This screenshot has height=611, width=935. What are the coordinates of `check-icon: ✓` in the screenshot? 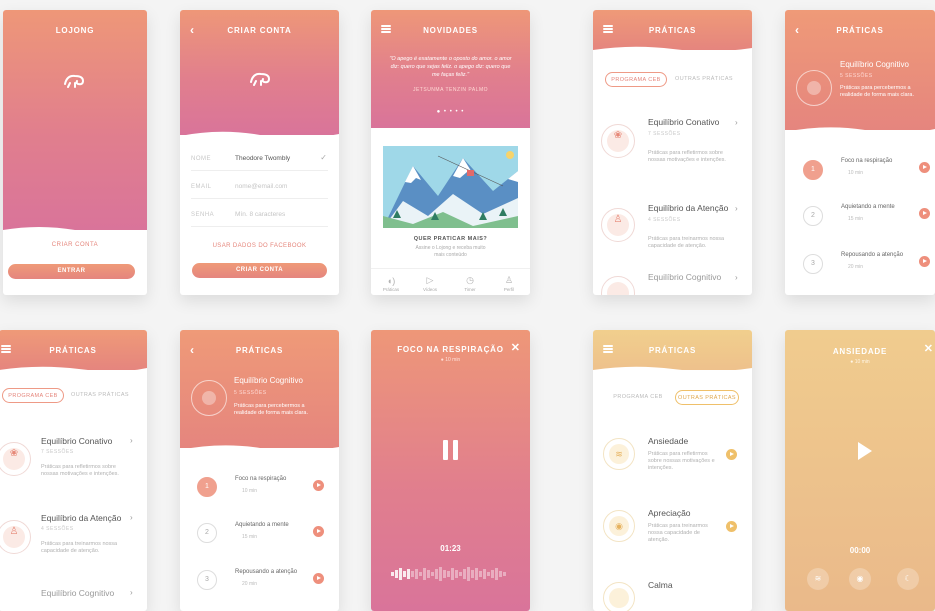 It's located at (323, 157).